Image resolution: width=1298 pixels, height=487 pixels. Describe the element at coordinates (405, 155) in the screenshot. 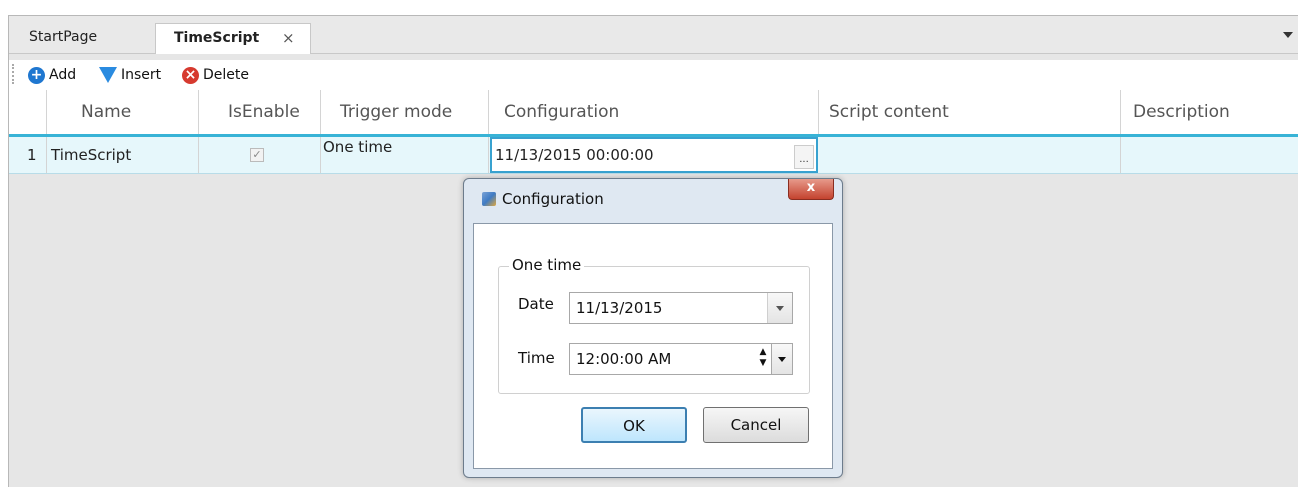

I see `trigger-mode-cell: One time` at that location.